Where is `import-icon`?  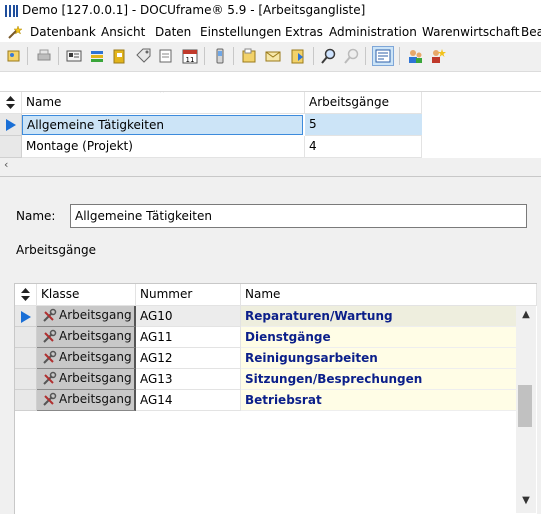 import-icon is located at coordinates (298, 56).